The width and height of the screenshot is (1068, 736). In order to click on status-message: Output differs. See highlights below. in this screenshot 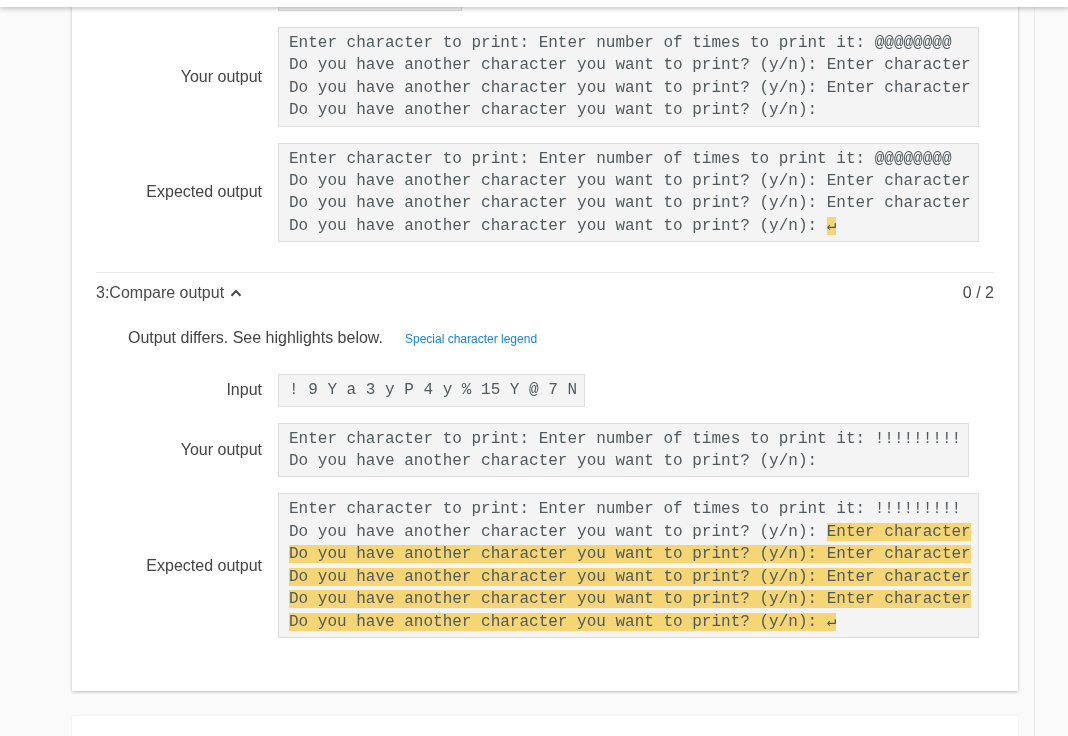, I will do `click(255, 338)`.